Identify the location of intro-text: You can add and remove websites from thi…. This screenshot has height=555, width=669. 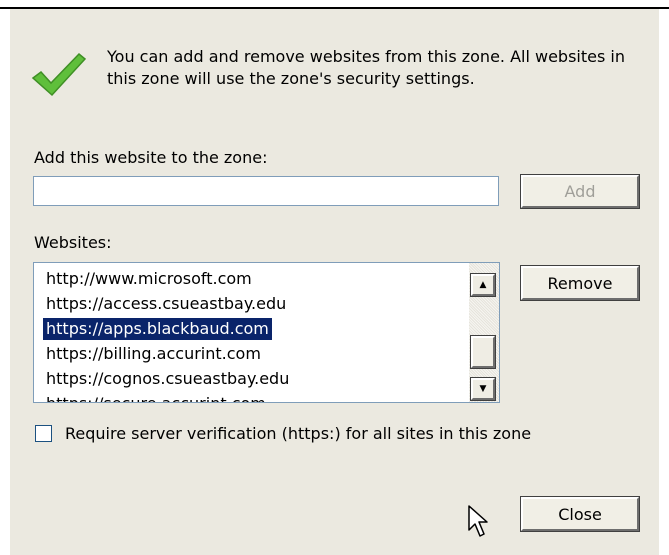
(366, 67).